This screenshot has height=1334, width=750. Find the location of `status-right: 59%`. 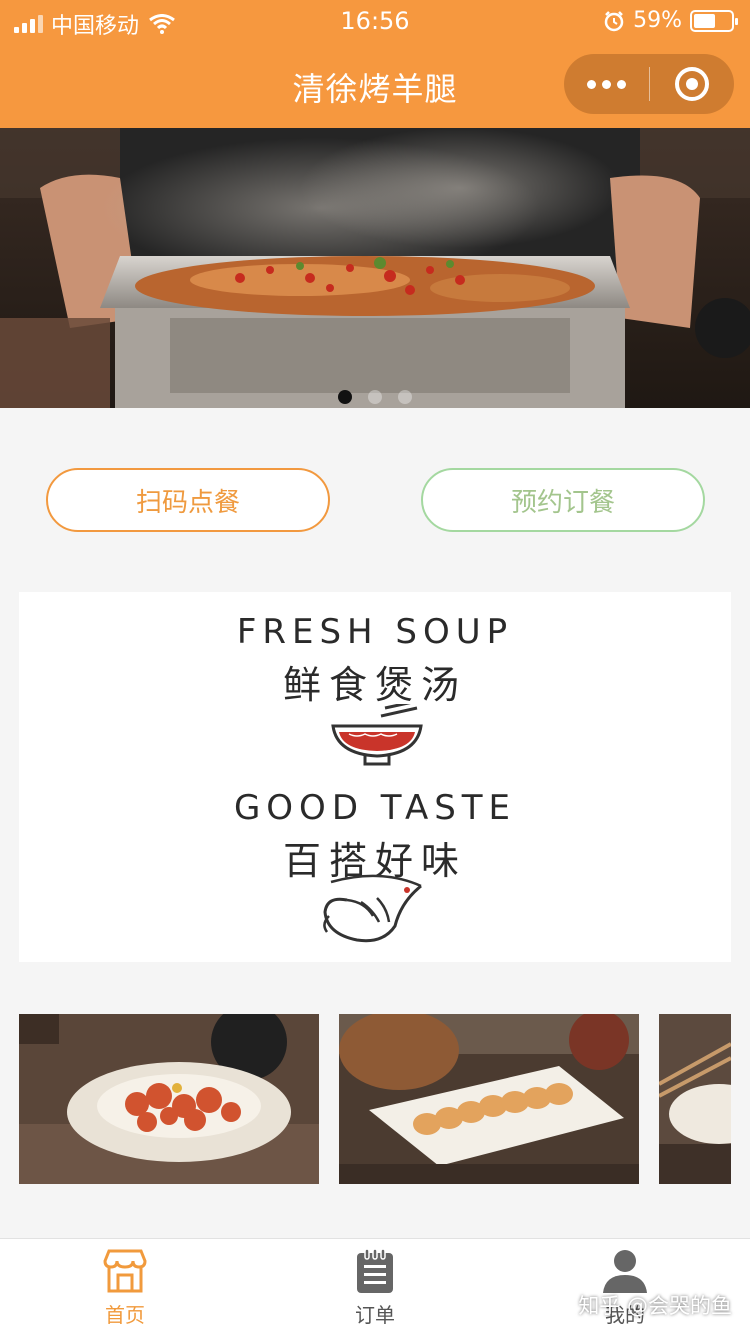

status-right: 59% is located at coordinates (670, 20).